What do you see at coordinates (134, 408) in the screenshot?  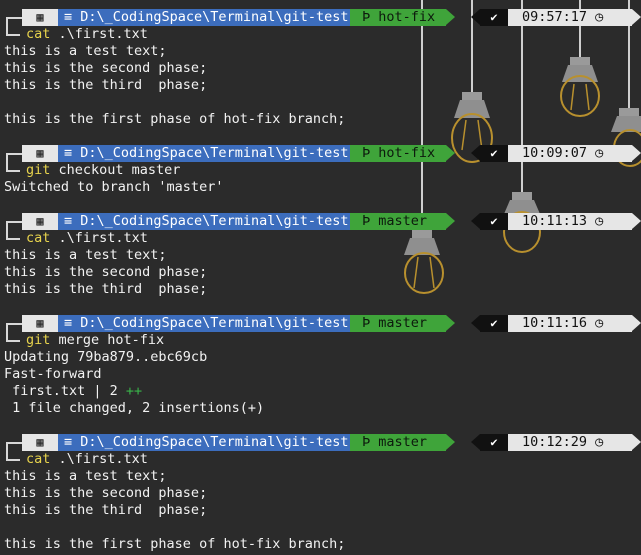 I see `output-line: 1 file changed, 2 insertions(+)` at bounding box center [134, 408].